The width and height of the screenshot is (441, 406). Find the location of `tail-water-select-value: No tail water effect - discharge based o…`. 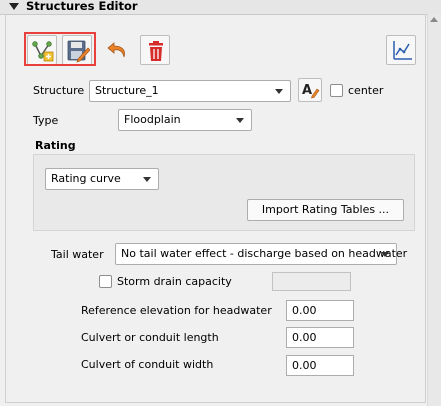

tail-water-select-value: No tail water effect - discharge based o… is located at coordinates (264, 253).